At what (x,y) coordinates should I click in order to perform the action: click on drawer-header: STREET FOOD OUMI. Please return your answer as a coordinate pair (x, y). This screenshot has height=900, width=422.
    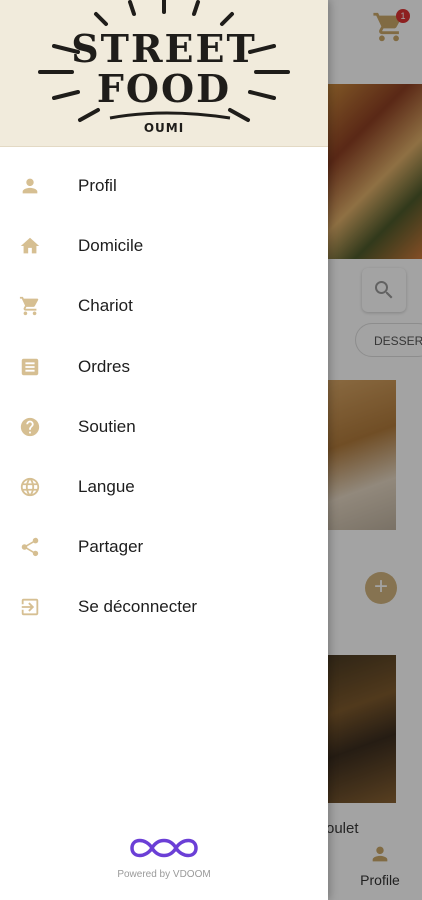
    Looking at the image, I should click on (164, 73).